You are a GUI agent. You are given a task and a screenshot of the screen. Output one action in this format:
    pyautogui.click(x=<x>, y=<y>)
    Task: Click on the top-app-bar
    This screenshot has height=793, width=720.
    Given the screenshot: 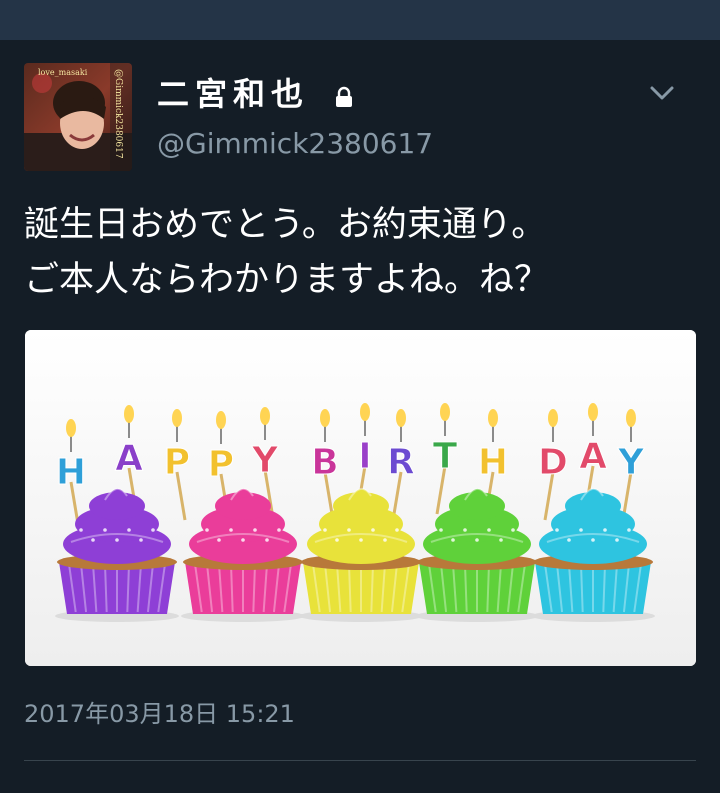 What is the action you would take?
    pyautogui.click(x=360, y=20)
    